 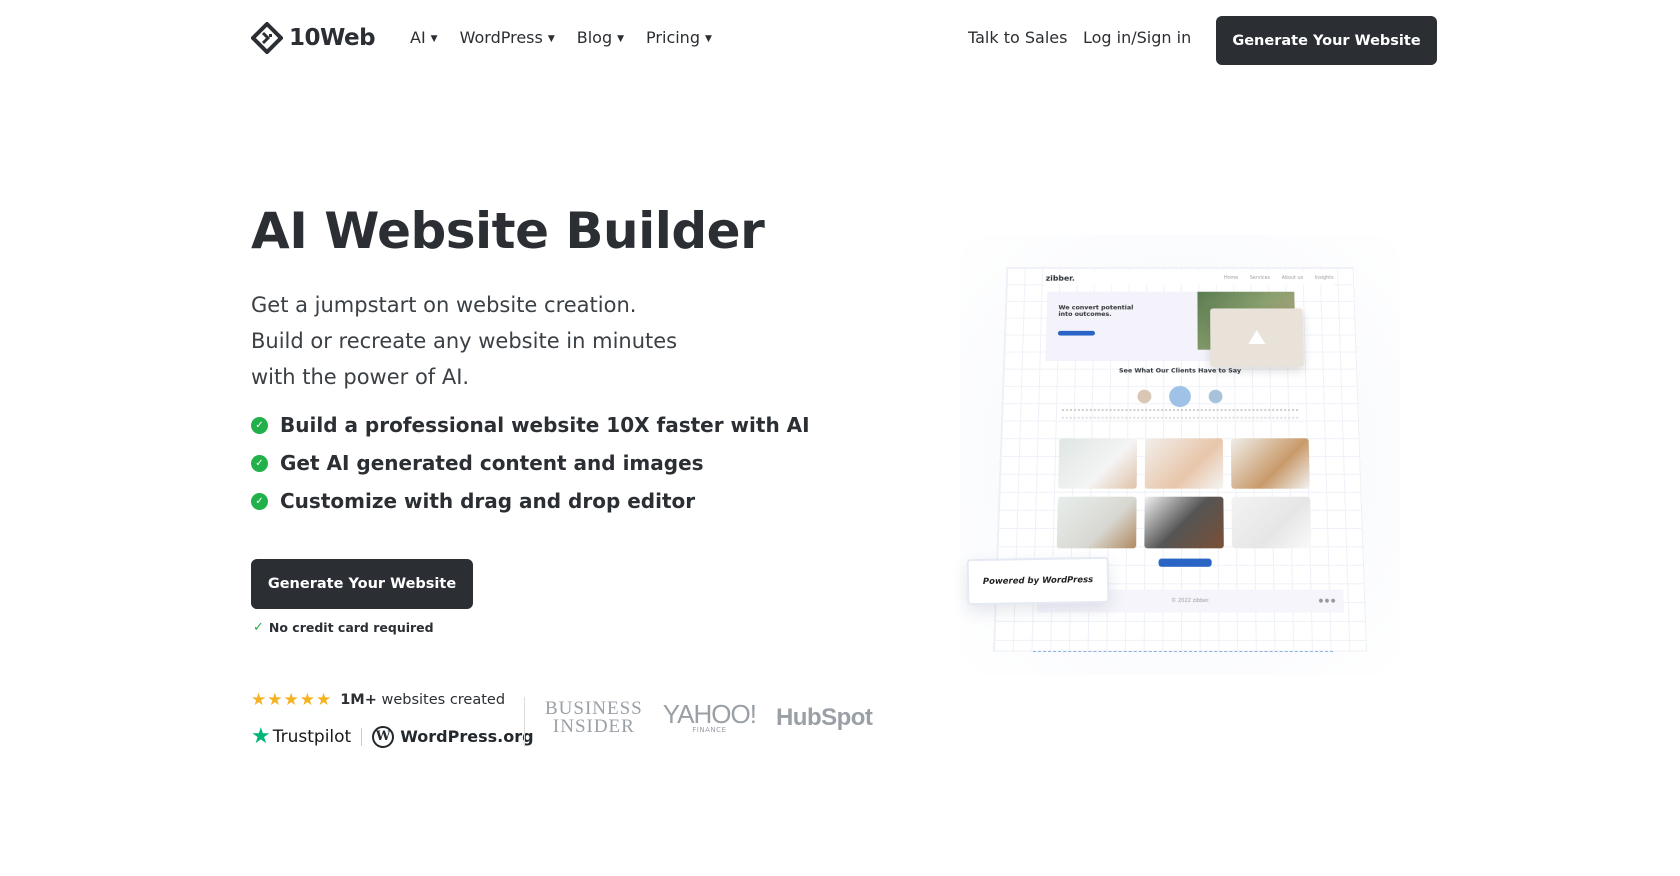 What do you see at coordinates (1278, 278) in the screenshot?
I see `mockup-links: Home Services About us Insights` at bounding box center [1278, 278].